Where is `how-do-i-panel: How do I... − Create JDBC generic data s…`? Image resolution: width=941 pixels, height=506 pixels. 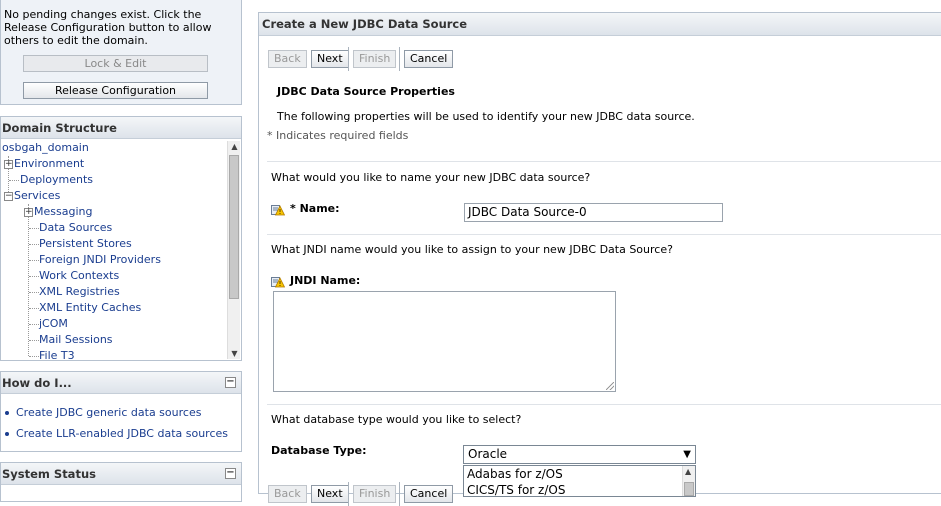 how-do-i-panel: How do I... − Create JDBC generic data s… is located at coordinates (121, 411).